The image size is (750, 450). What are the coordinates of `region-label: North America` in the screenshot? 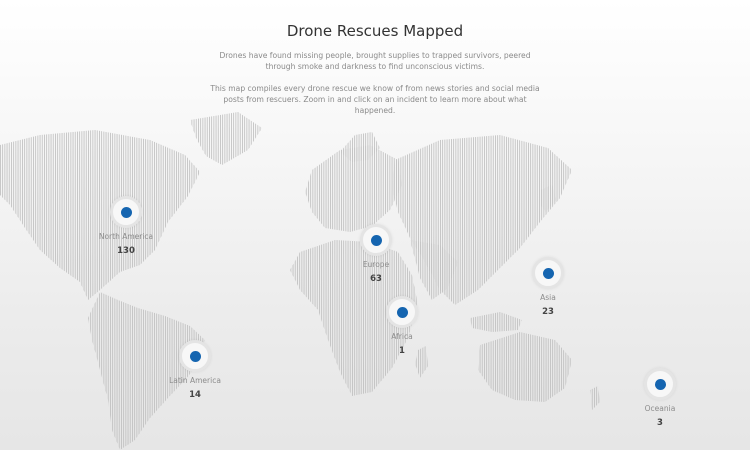 It's located at (126, 236).